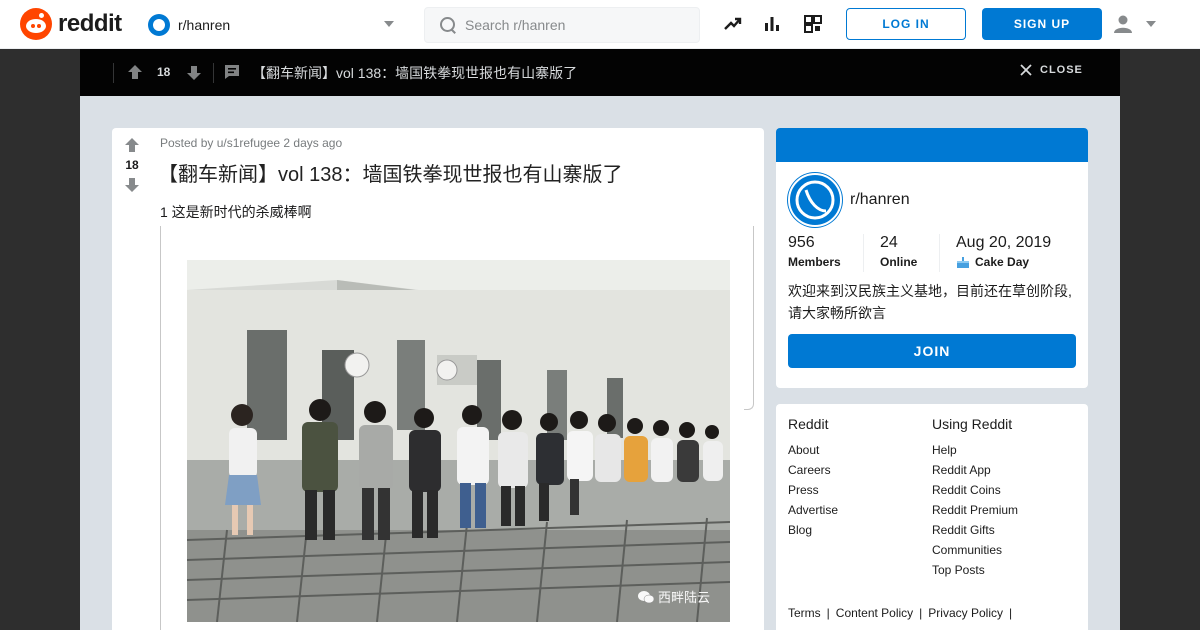 This screenshot has height=630, width=1200. I want to click on comment-icon, so click(232, 72).